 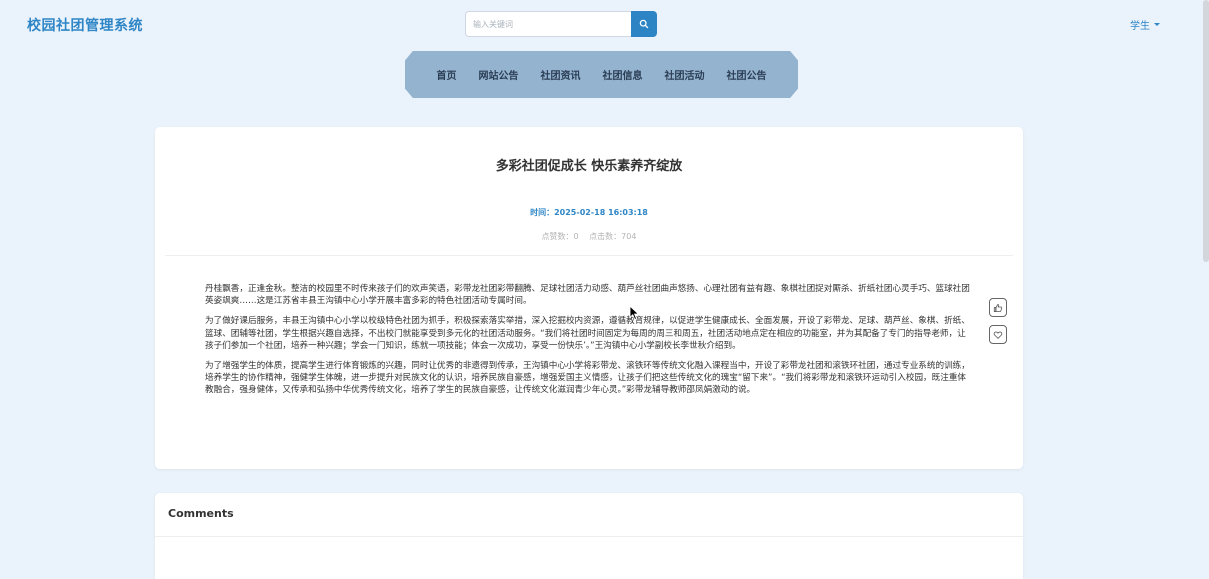 I want to click on search-button, so click(x=644, y=24).